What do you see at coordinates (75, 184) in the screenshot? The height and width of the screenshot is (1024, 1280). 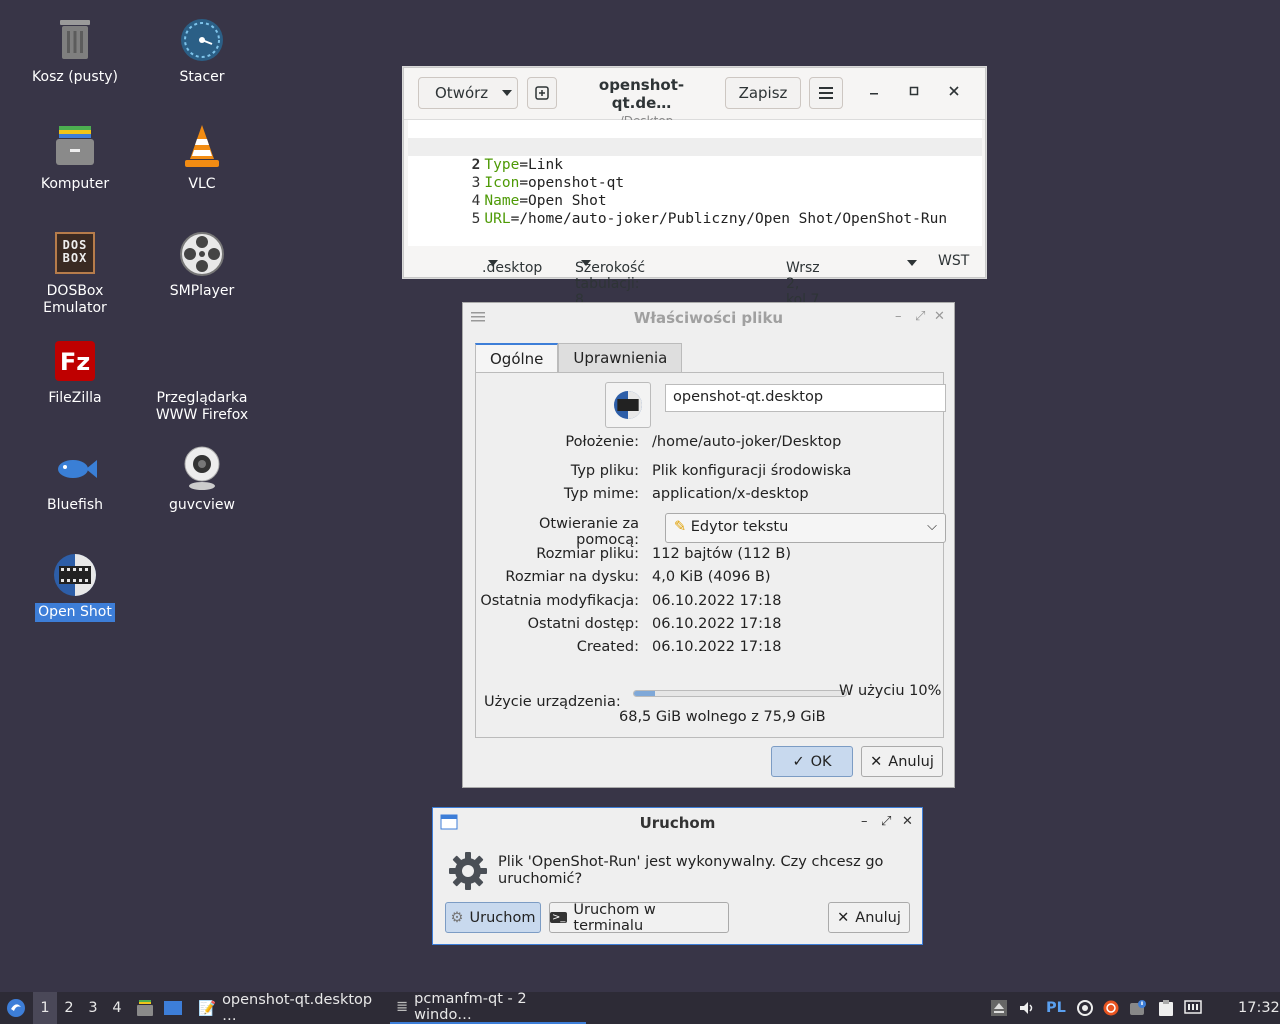 I see `desktop-icon-label: Komputer` at bounding box center [75, 184].